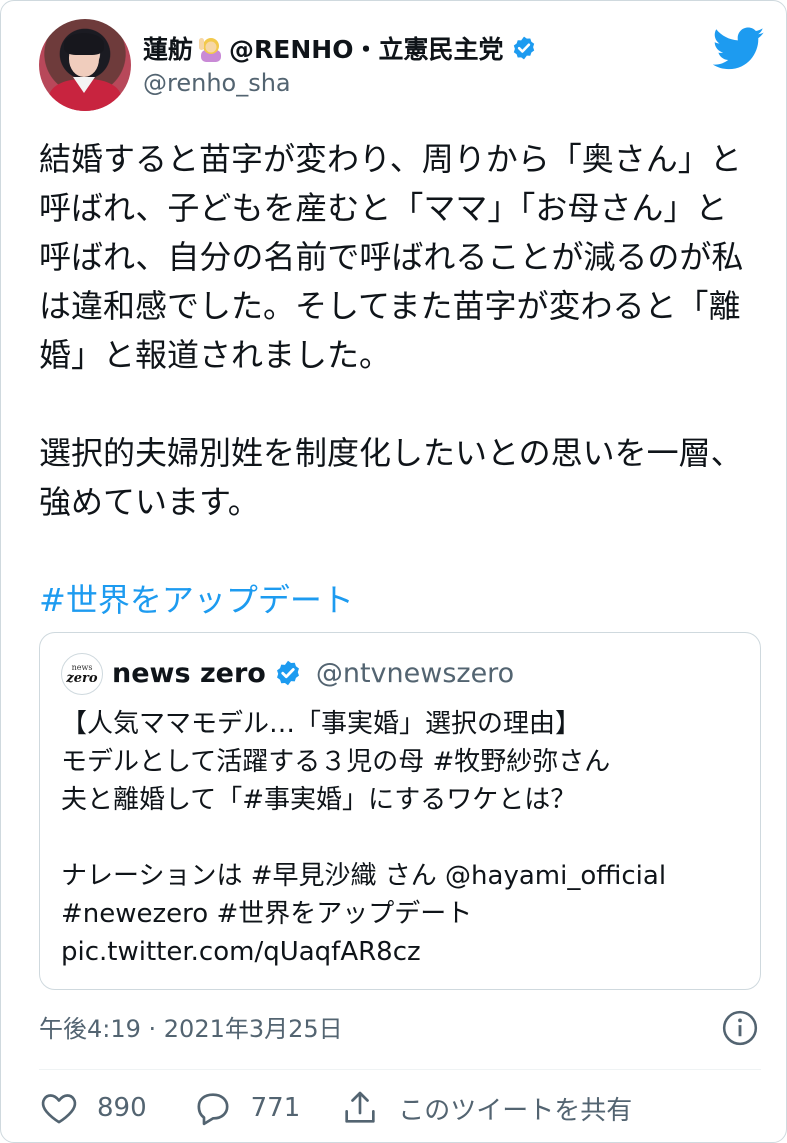  What do you see at coordinates (122, 1108) in the screenshot?
I see `like-count: 890` at bounding box center [122, 1108].